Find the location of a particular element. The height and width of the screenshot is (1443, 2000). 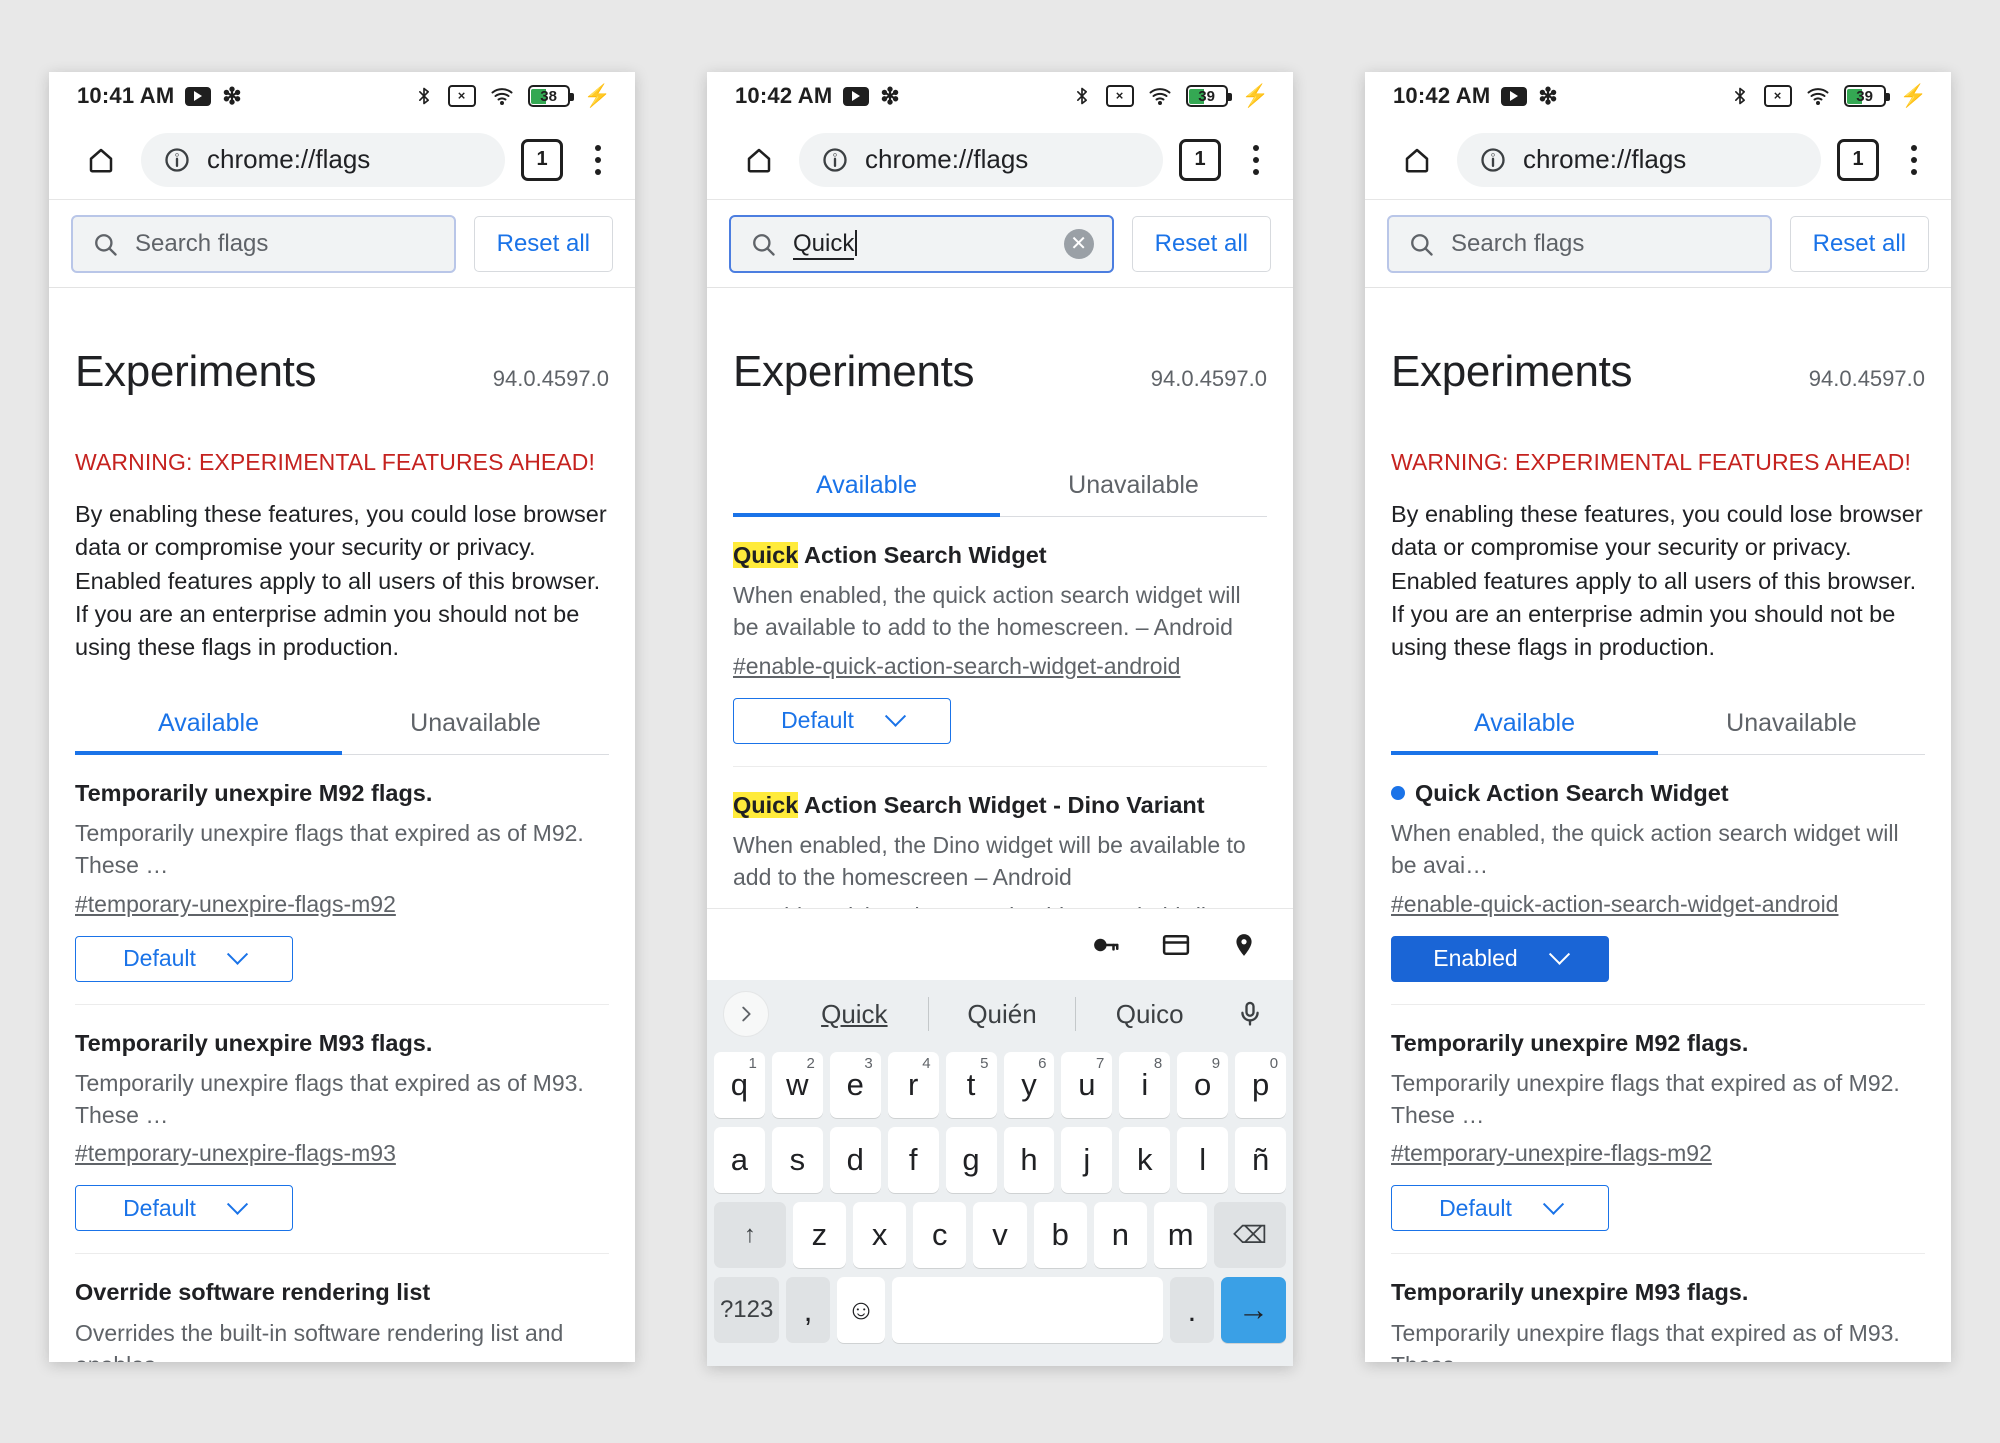

key-number-hint: 0 is located at coordinates (1274, 1063).